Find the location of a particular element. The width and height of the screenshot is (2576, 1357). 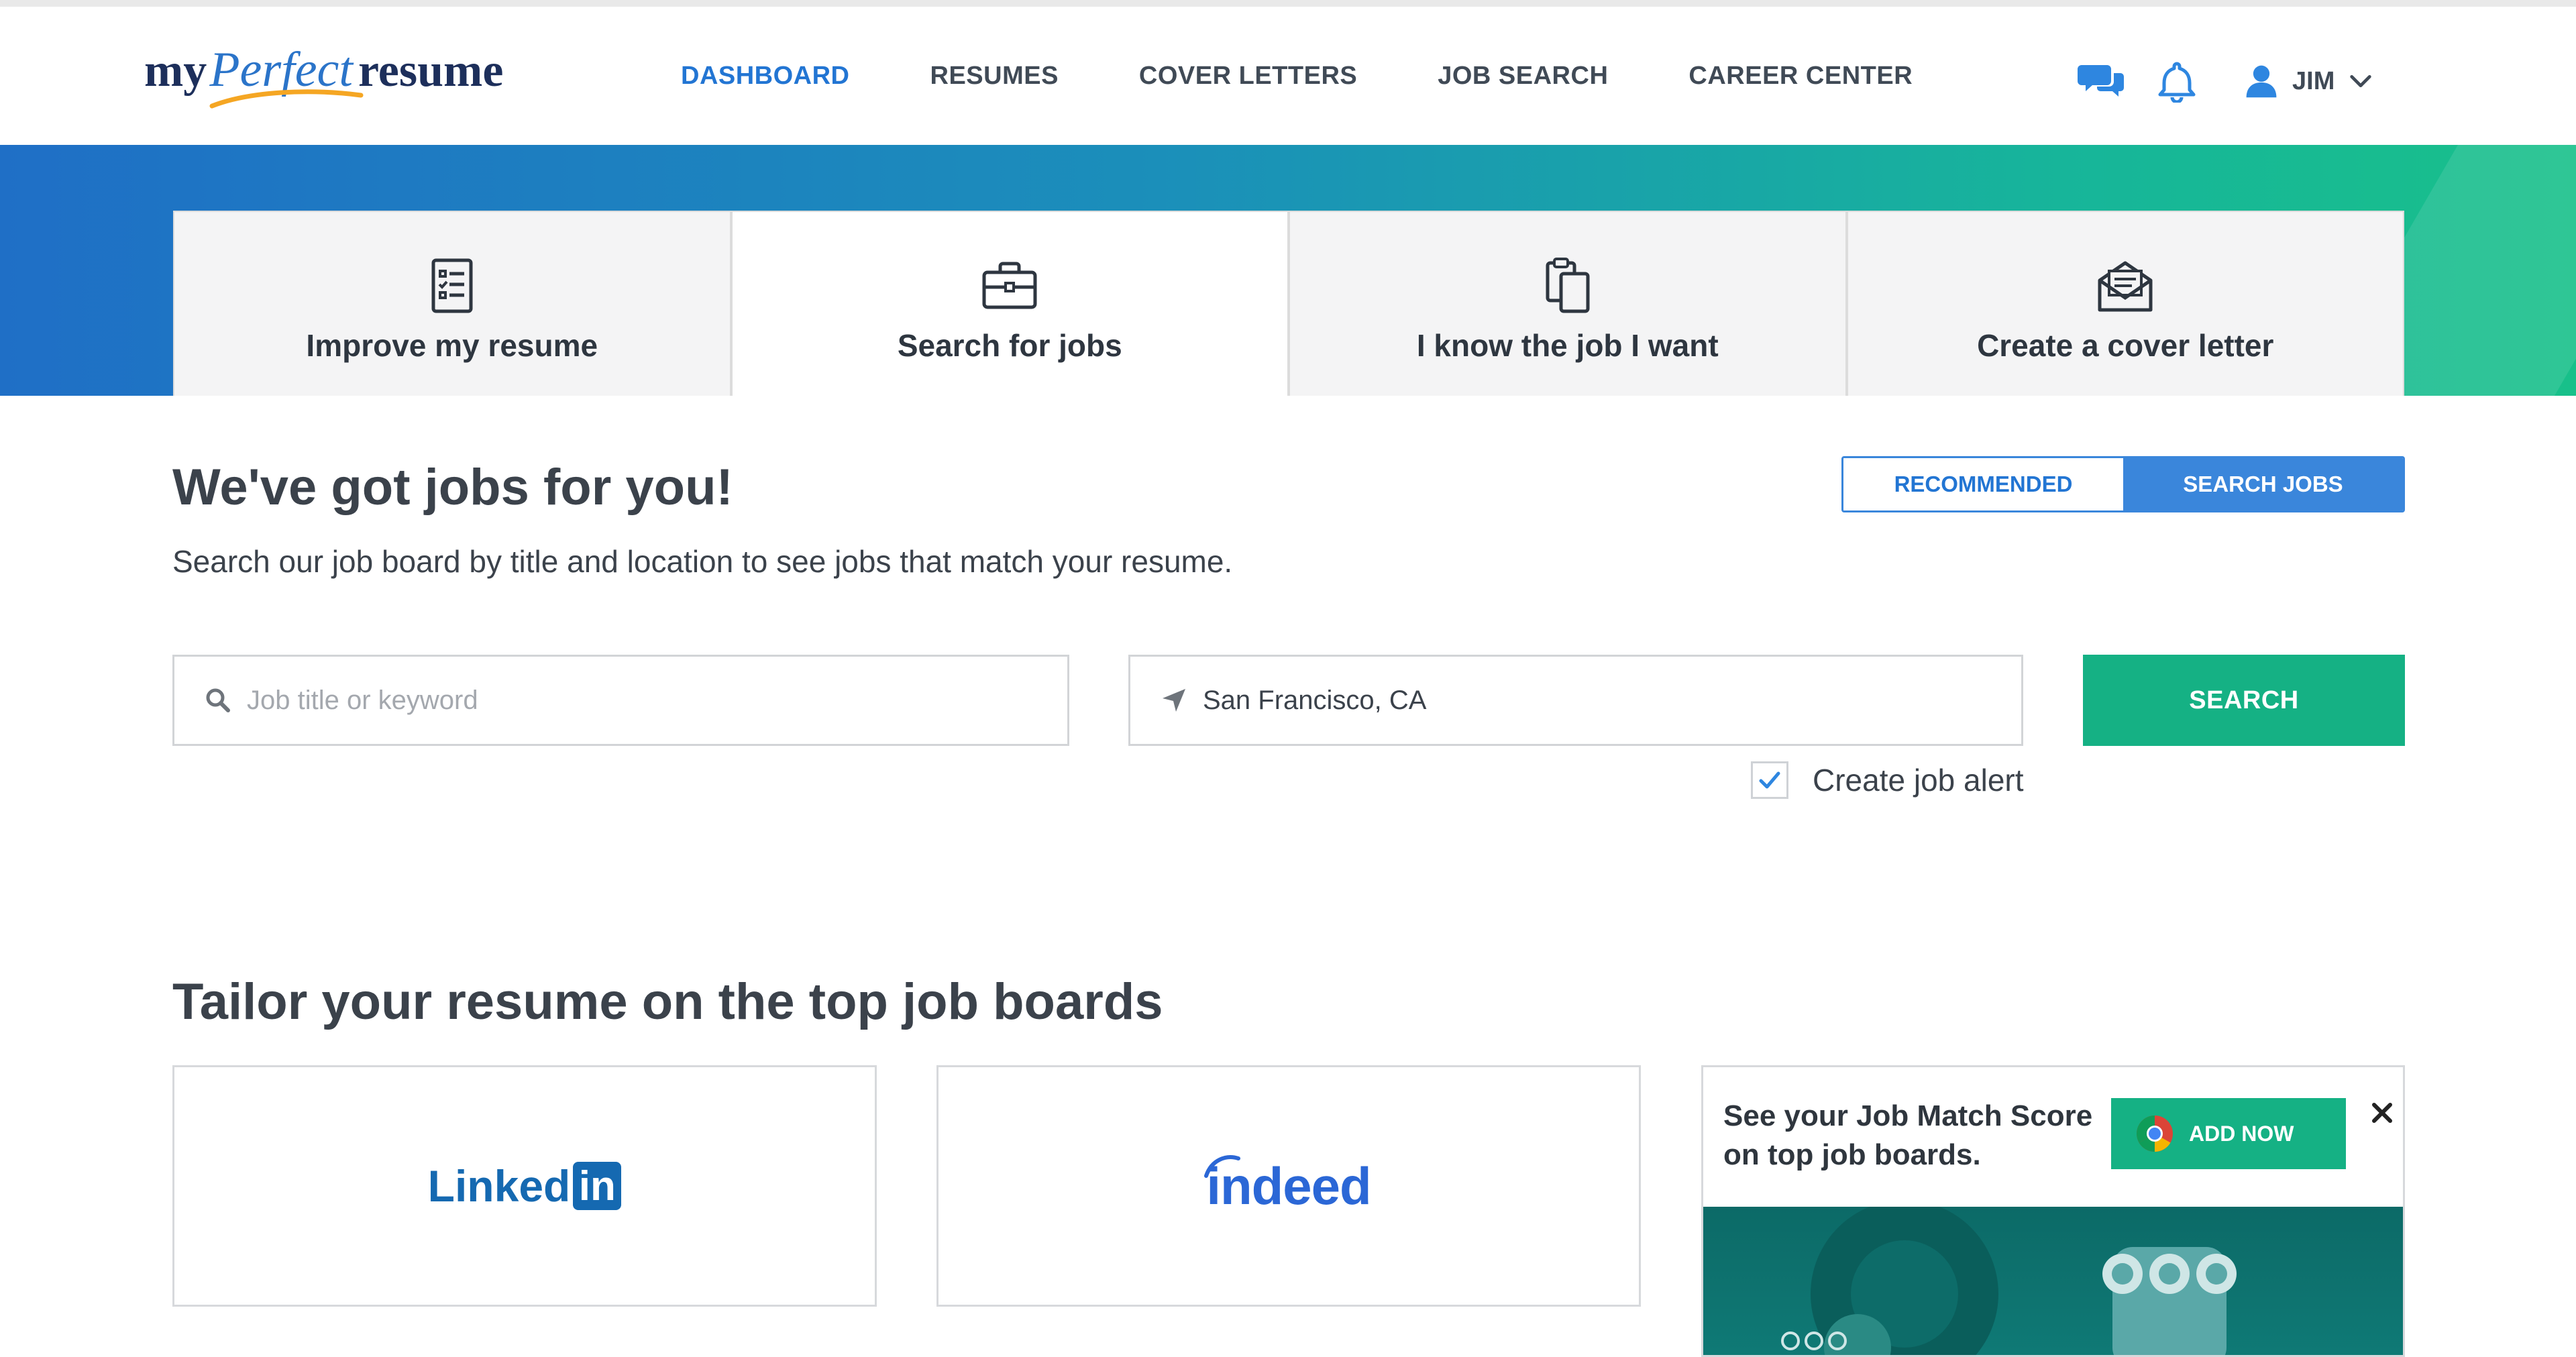

tab-label: Search for jobs is located at coordinates (1009, 345).